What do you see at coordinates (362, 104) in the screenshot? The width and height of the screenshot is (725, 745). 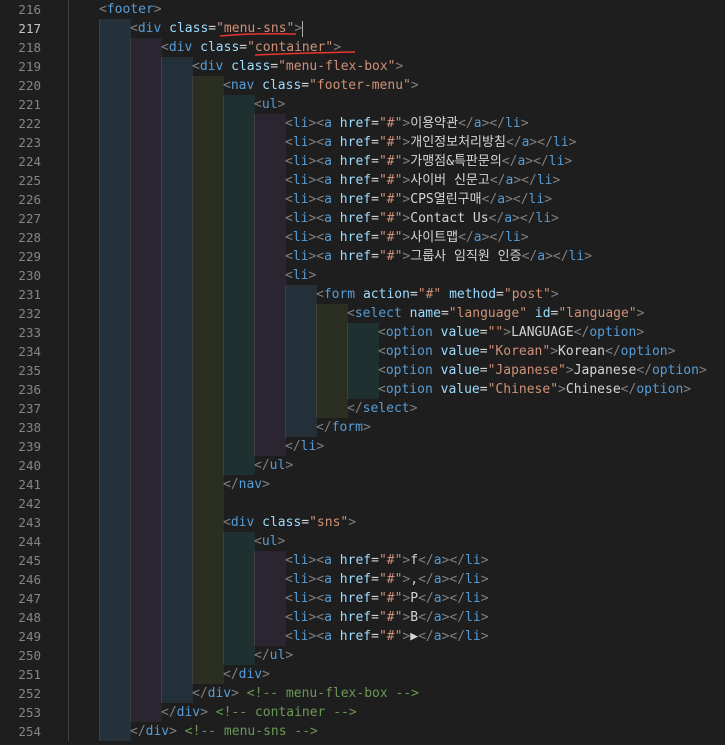 I see `code-line: 221 <ul>` at bounding box center [362, 104].